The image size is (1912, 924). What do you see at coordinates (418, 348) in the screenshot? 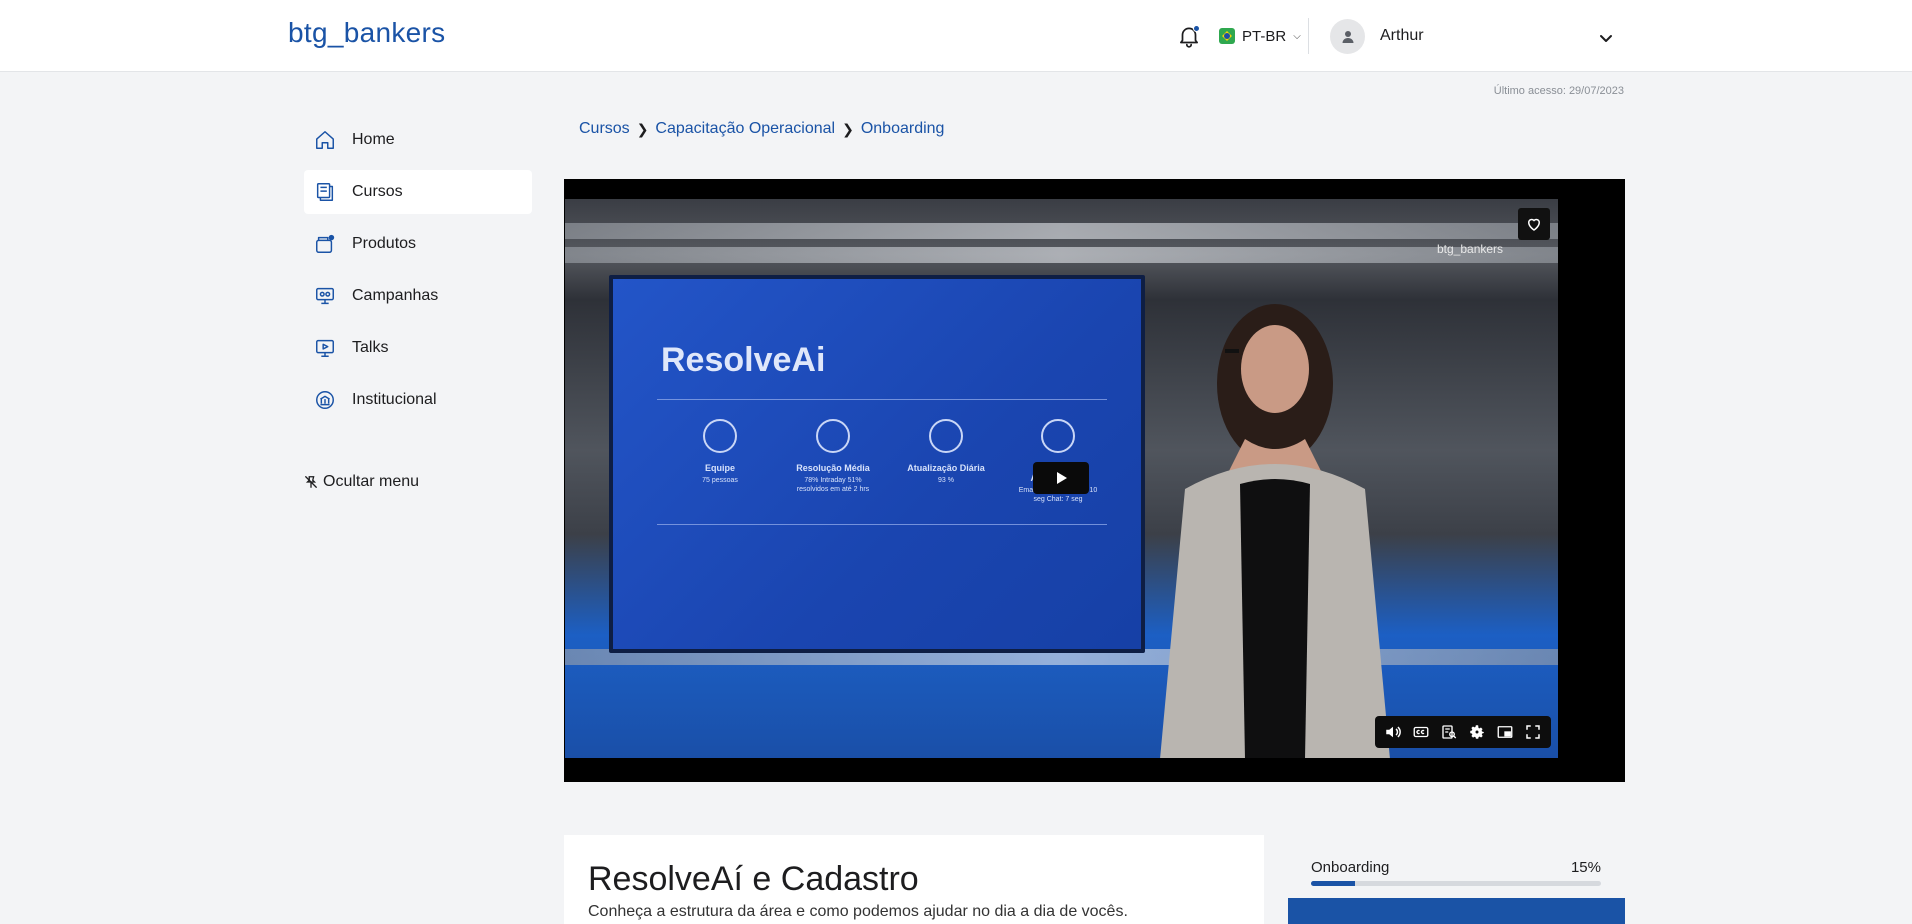
I see `sidebar-item-talks: Talks` at bounding box center [418, 348].